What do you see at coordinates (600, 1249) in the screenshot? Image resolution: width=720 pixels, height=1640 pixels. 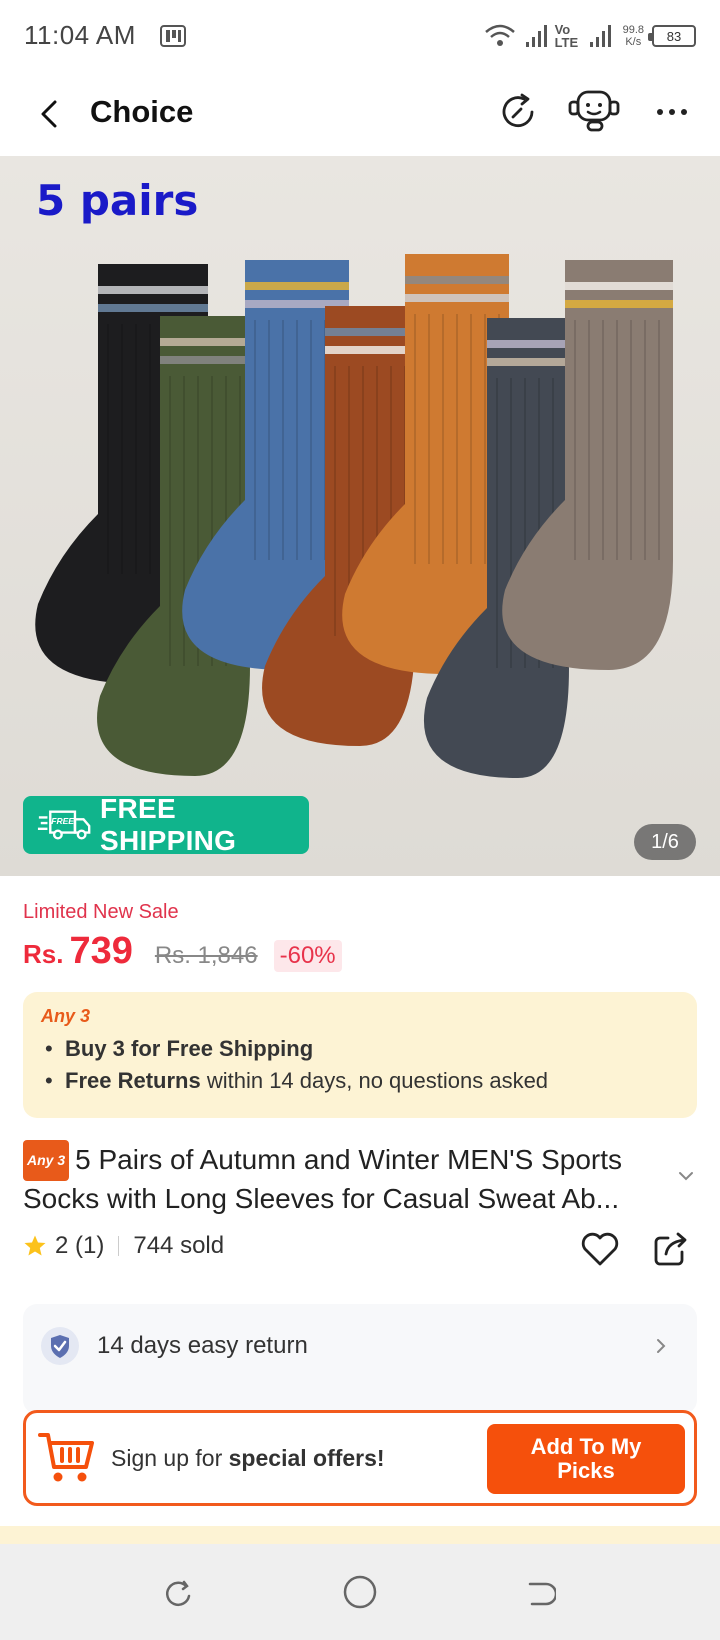 I see `wishlist-heart-icon` at bounding box center [600, 1249].